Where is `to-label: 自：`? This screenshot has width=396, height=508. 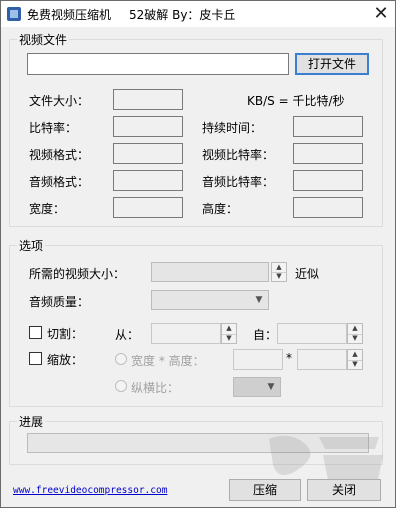
to-label: 自： is located at coordinates (265, 335).